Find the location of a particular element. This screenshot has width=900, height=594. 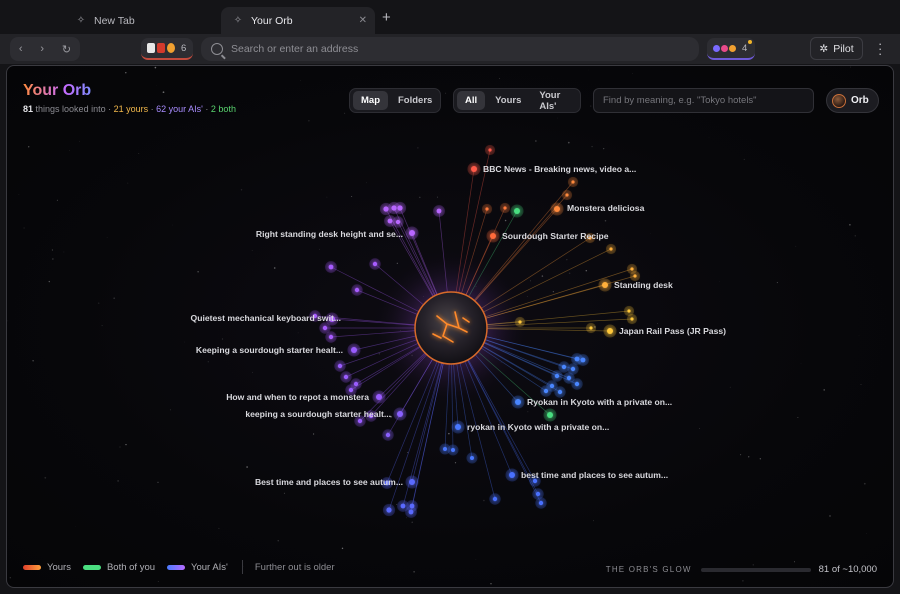

extensions-pill: 6 is located at coordinates (167, 49).